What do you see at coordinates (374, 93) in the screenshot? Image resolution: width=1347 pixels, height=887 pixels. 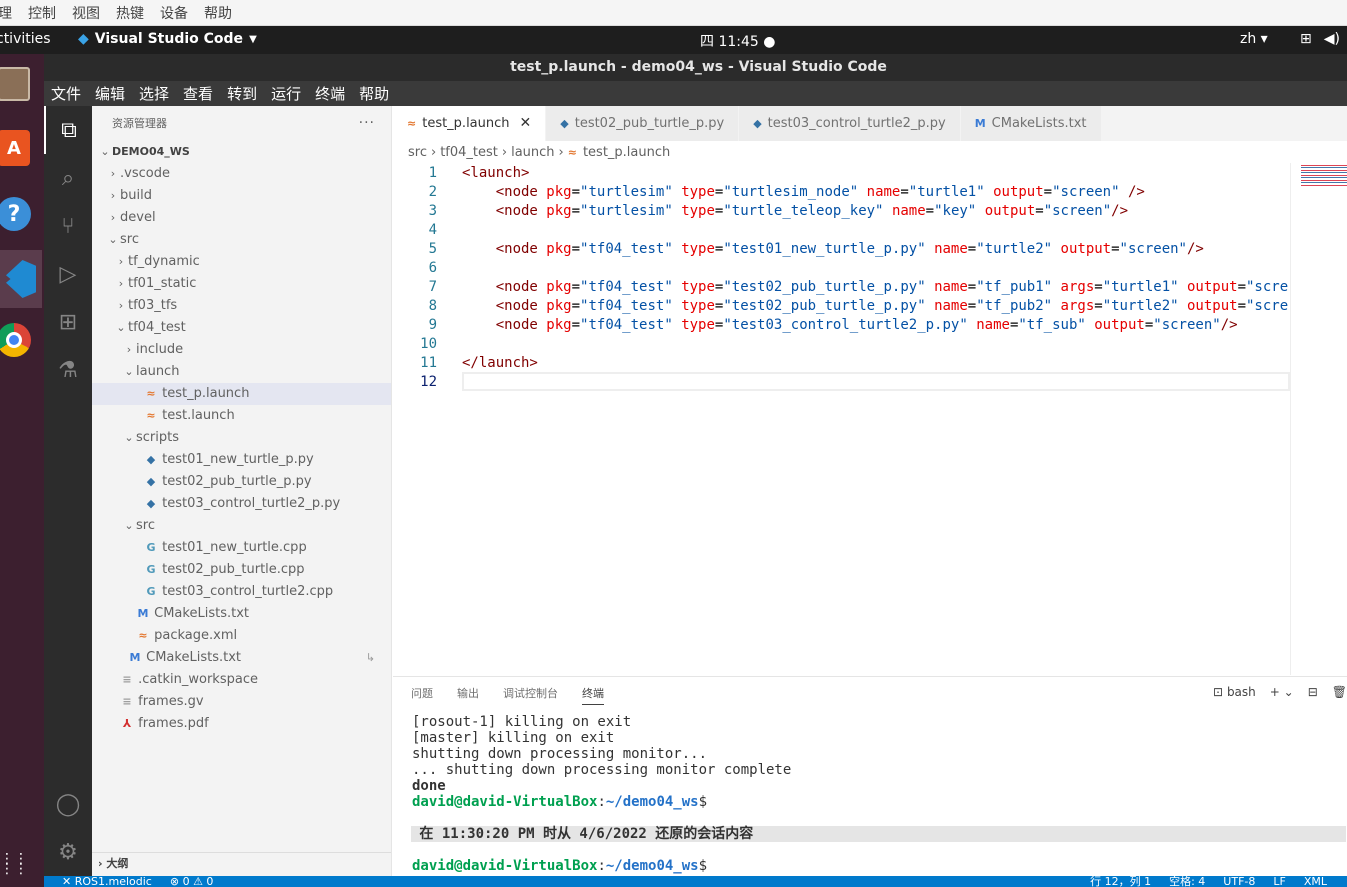 I see `menu-item: 帮助` at bounding box center [374, 93].